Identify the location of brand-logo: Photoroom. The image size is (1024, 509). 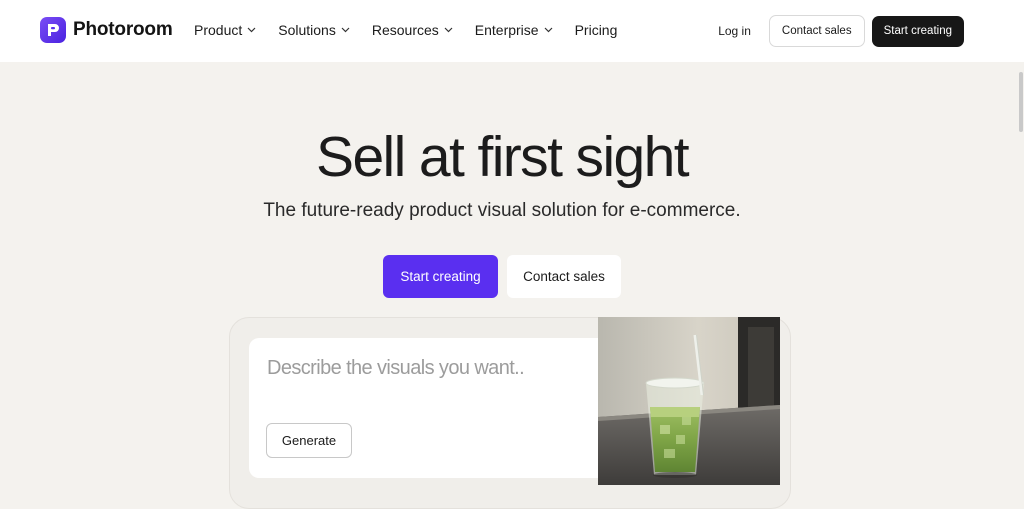
(106, 30).